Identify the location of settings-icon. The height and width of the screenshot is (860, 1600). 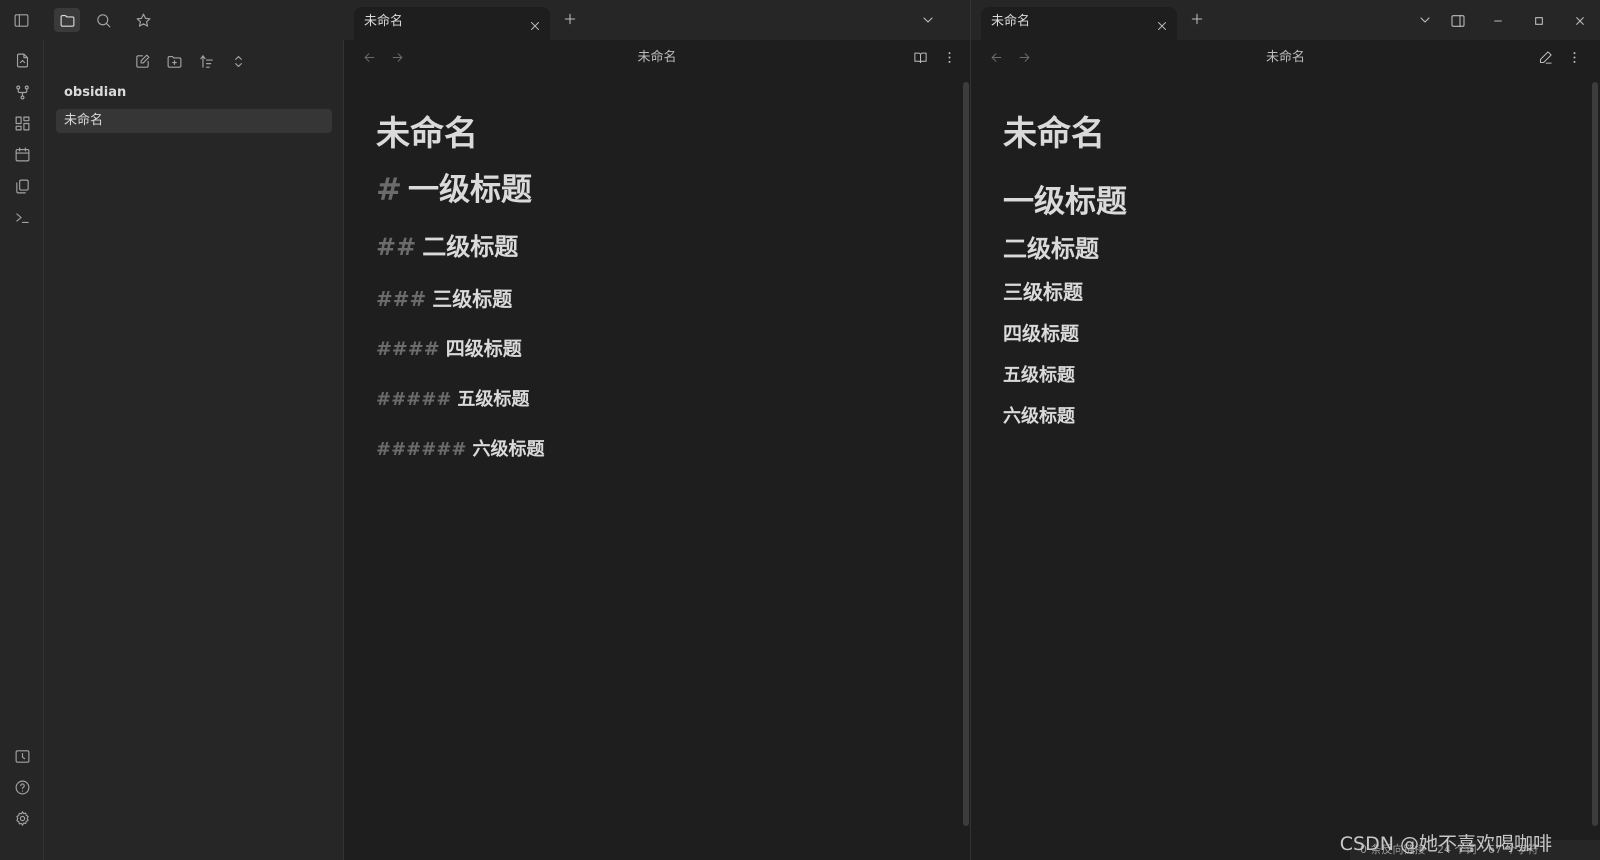
(22, 818).